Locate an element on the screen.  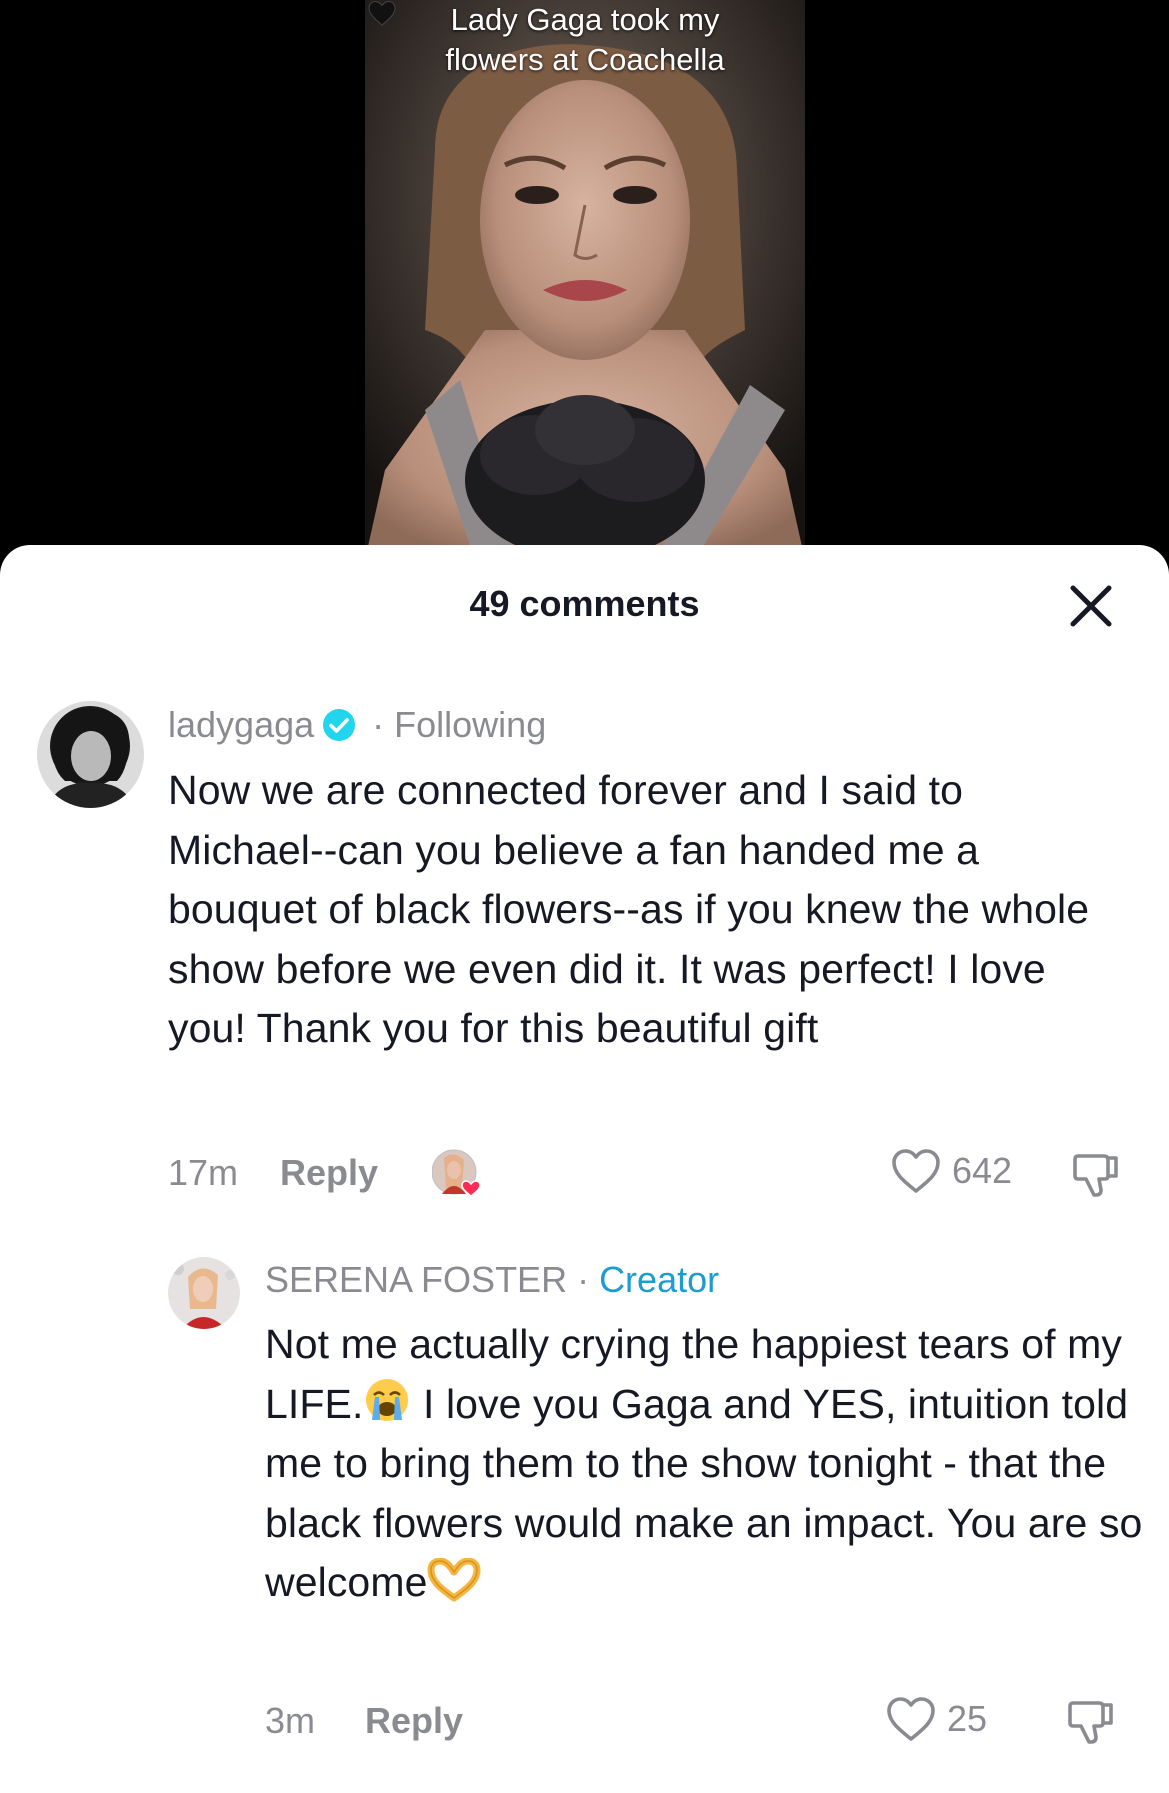
caption-line-1: Lady Gaga took my is located at coordinates (585, 19).